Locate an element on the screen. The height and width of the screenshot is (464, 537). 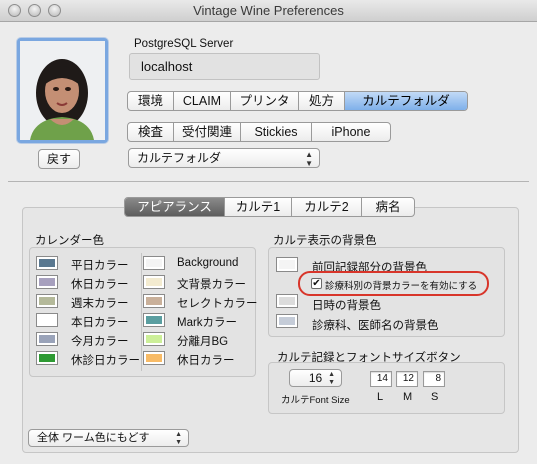
sub-tabs: アピアランス カルテ1 カルテ2 病名 is located at coordinates (269, 207).